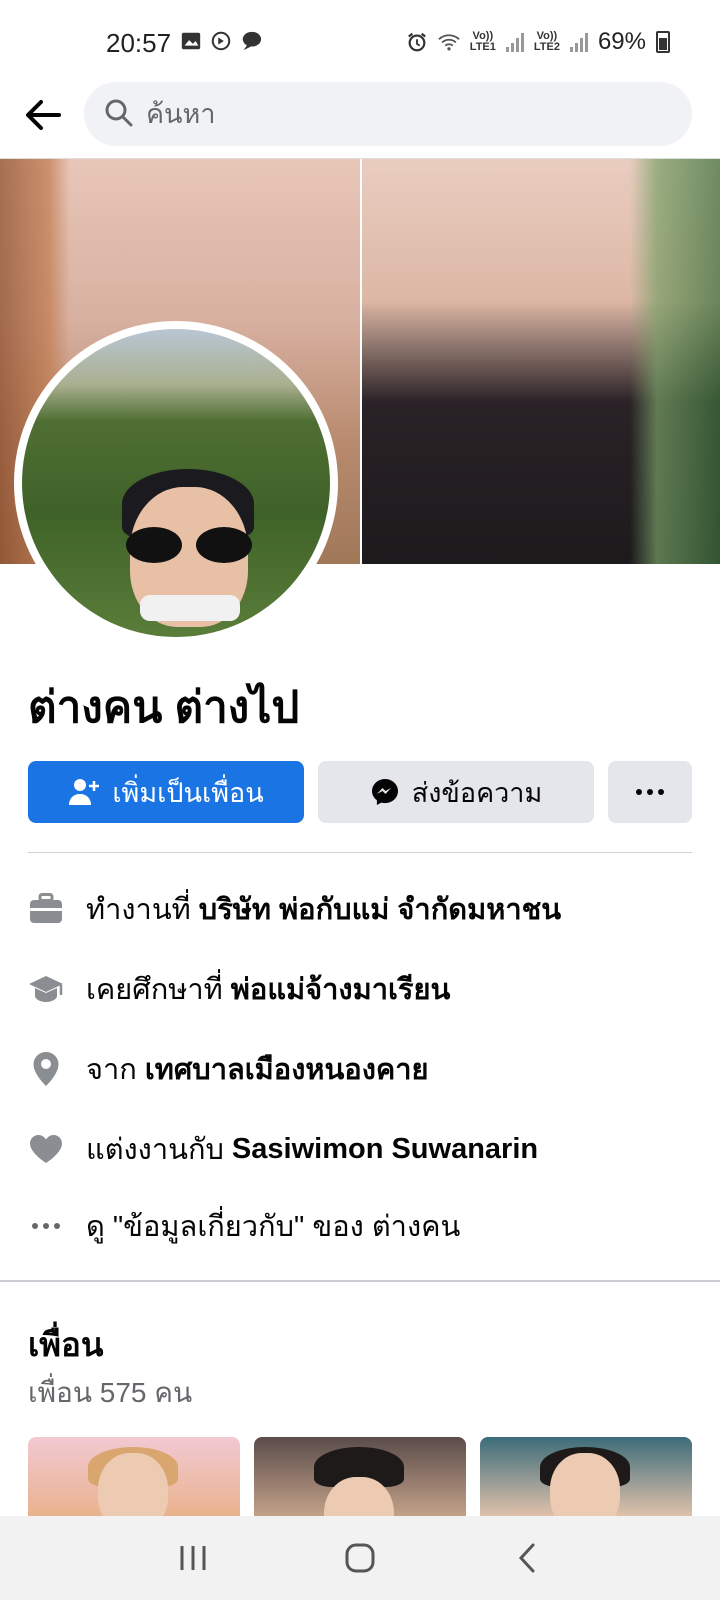 The image size is (720, 1600). I want to click on sim2-indicator: Vo)) LTE2, so click(546, 41).